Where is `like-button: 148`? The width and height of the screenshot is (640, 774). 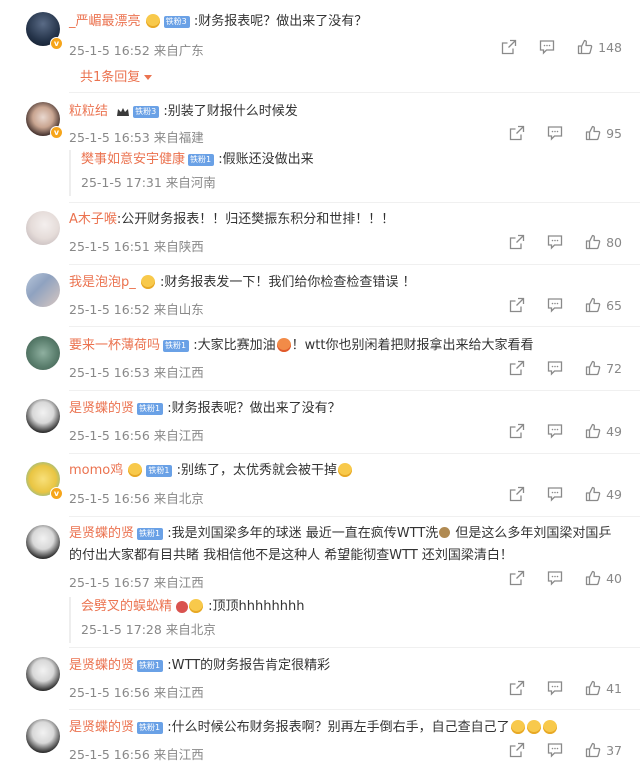 like-button: 148 is located at coordinates (599, 47).